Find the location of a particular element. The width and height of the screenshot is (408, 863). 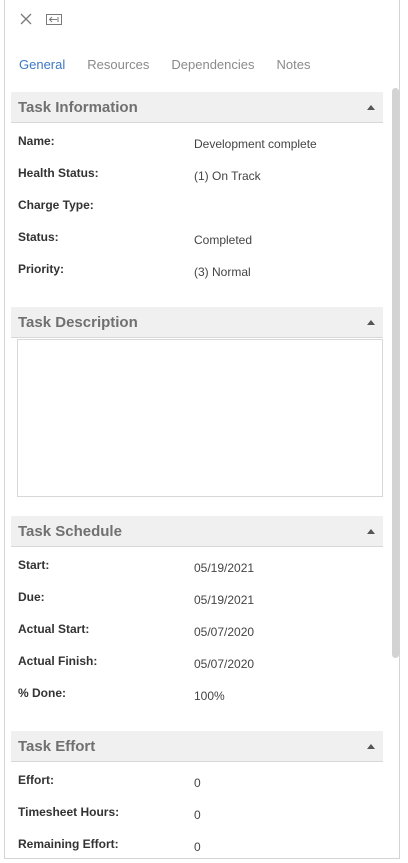

section-title: Task Schedule is located at coordinates (70, 531).